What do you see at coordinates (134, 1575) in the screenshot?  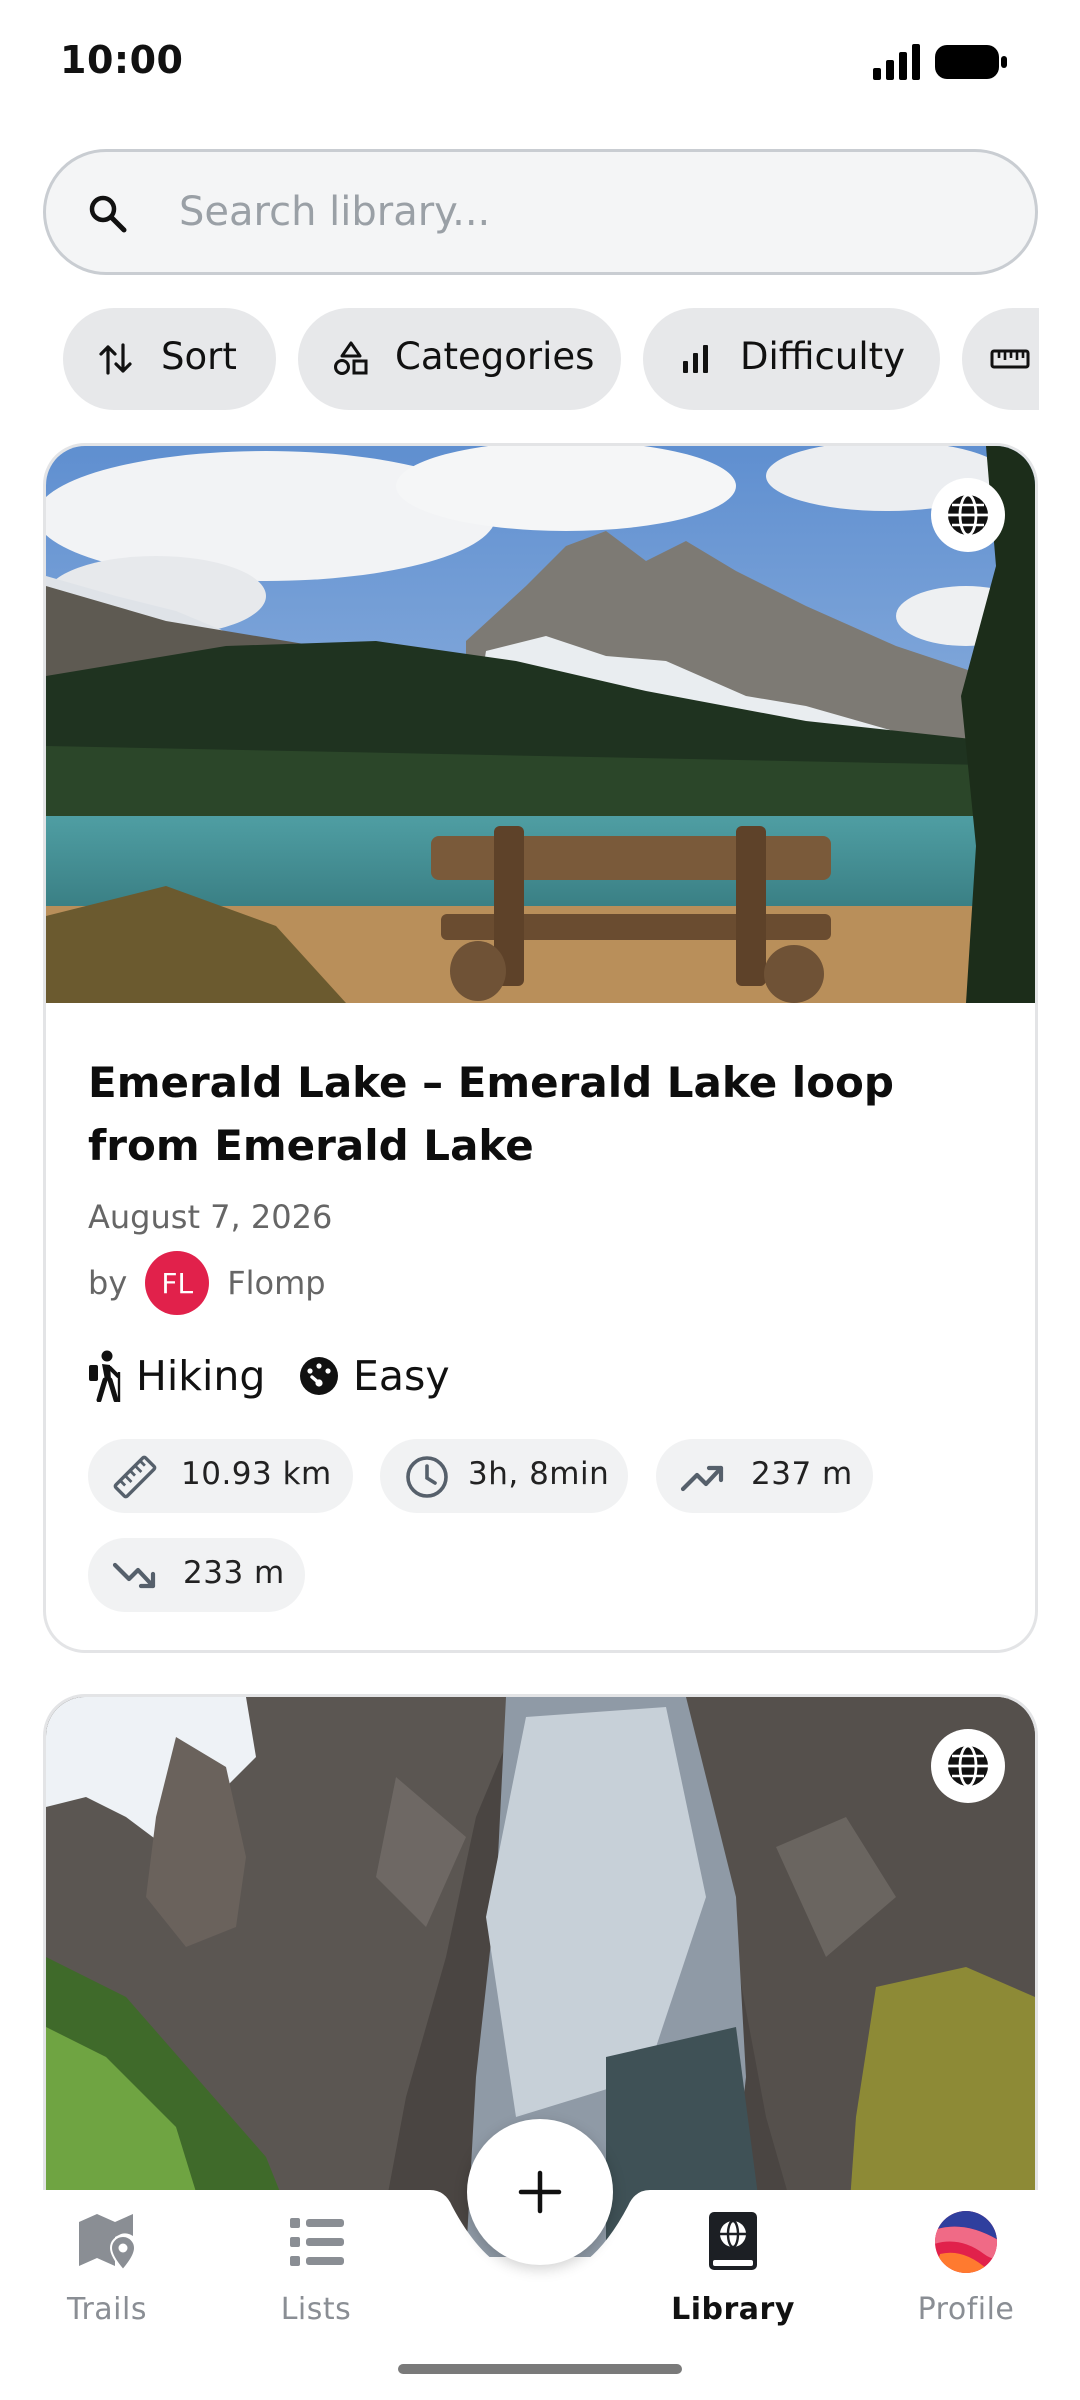 I see `trending-down-icon` at bounding box center [134, 1575].